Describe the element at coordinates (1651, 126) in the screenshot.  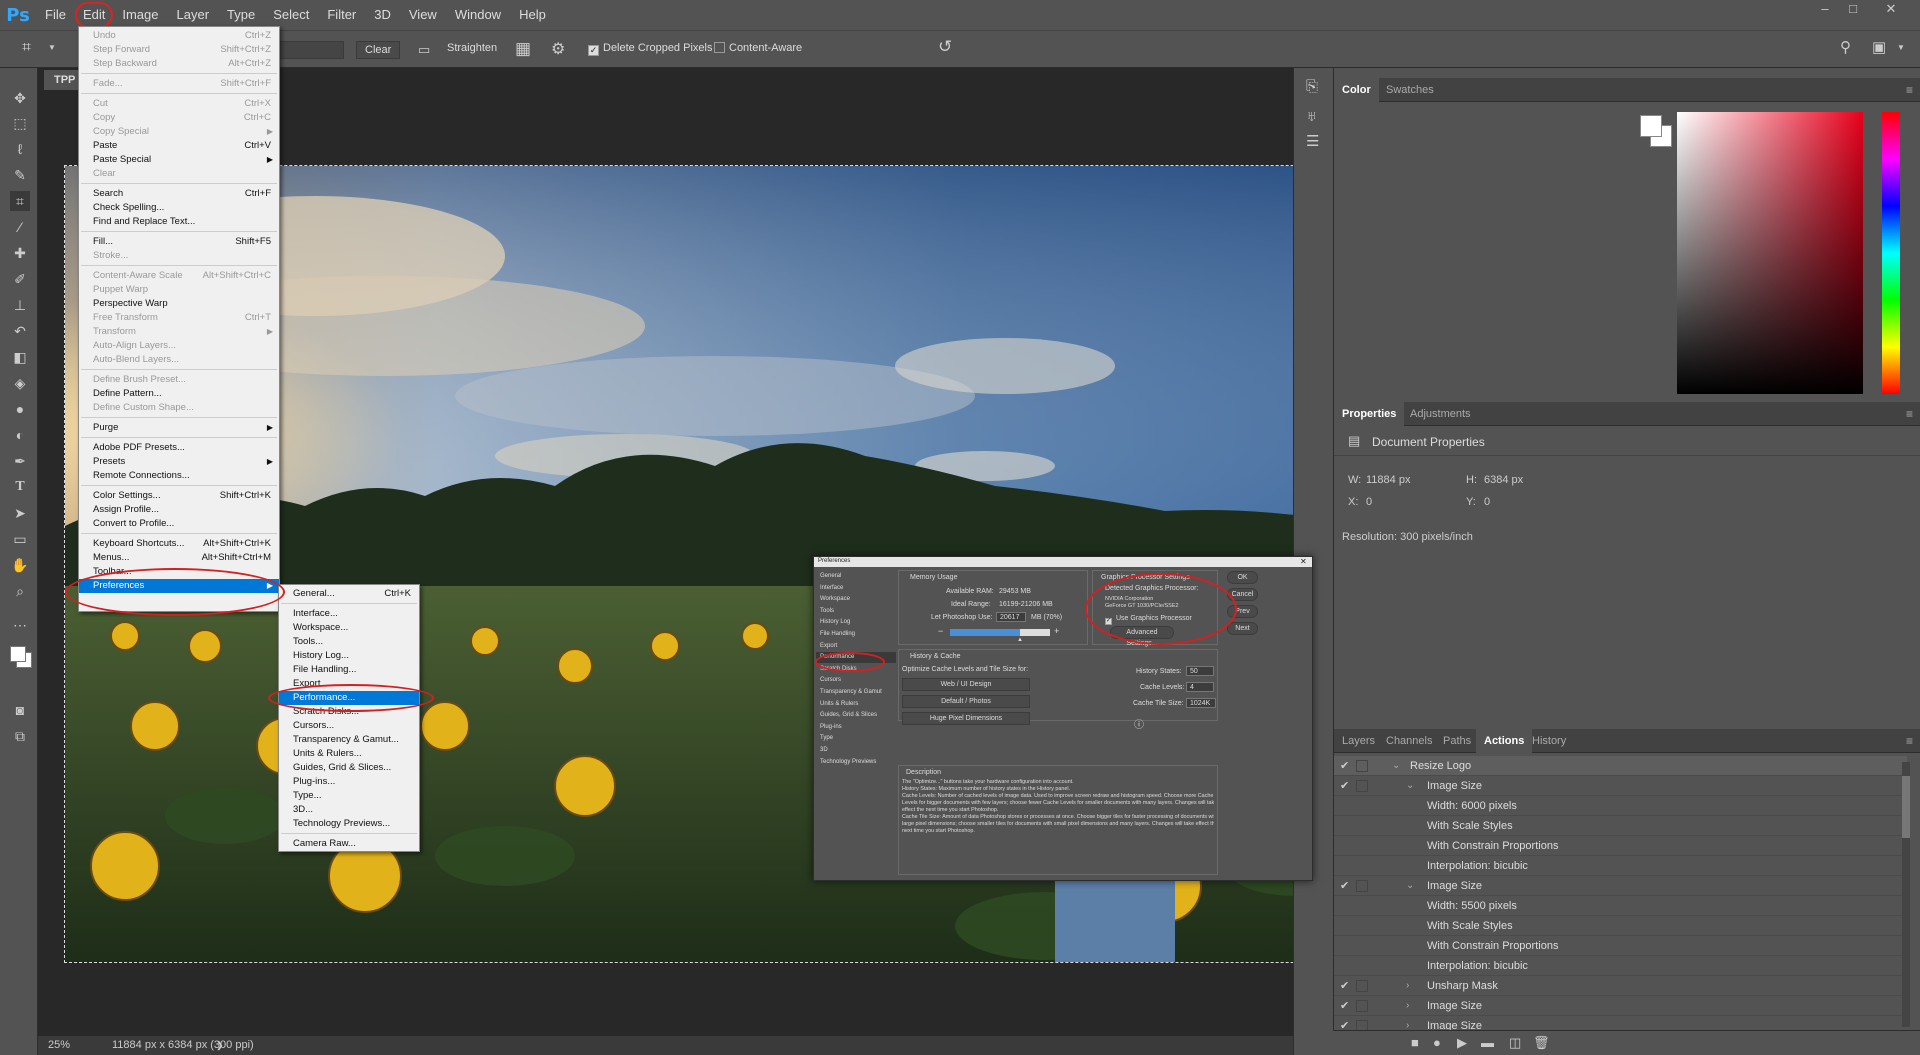
I see `panel-foreground-swatch` at that location.